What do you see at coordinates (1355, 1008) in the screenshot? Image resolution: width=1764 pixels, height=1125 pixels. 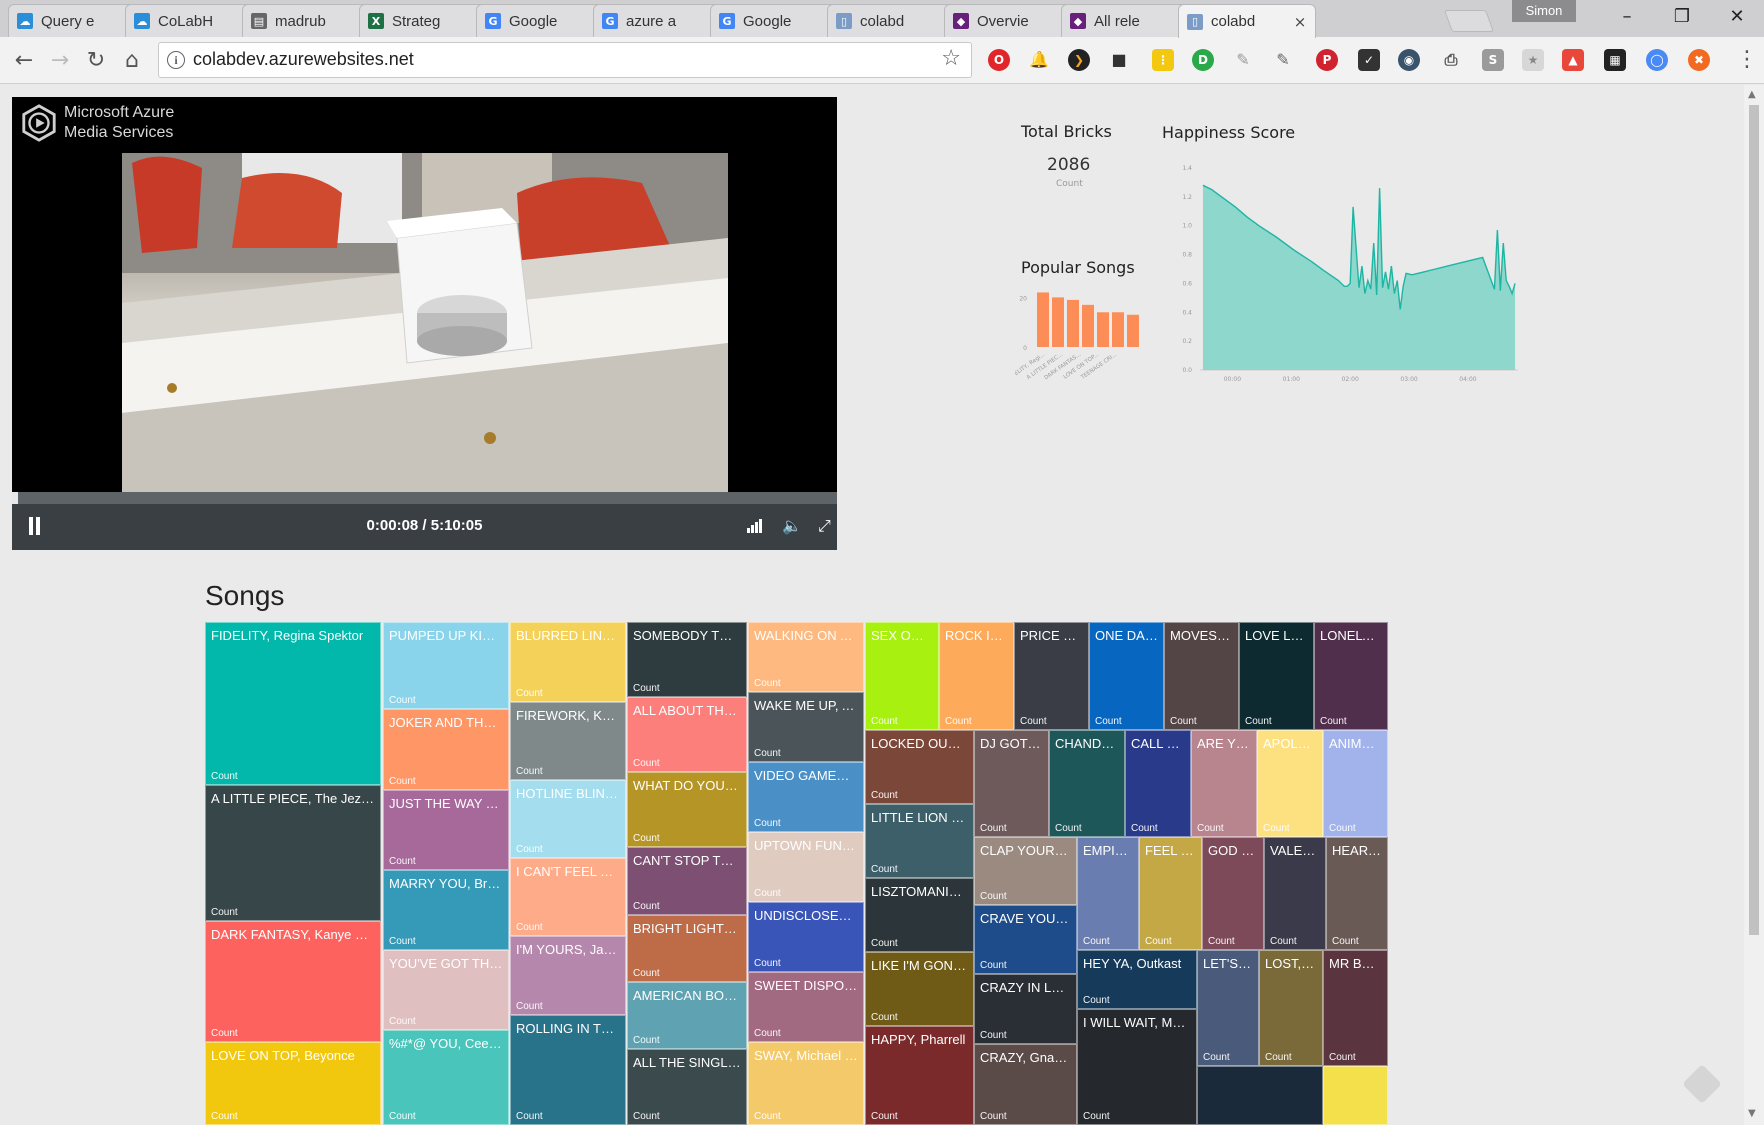 I see `treemap-cell: MR BRIG... Count` at bounding box center [1355, 1008].